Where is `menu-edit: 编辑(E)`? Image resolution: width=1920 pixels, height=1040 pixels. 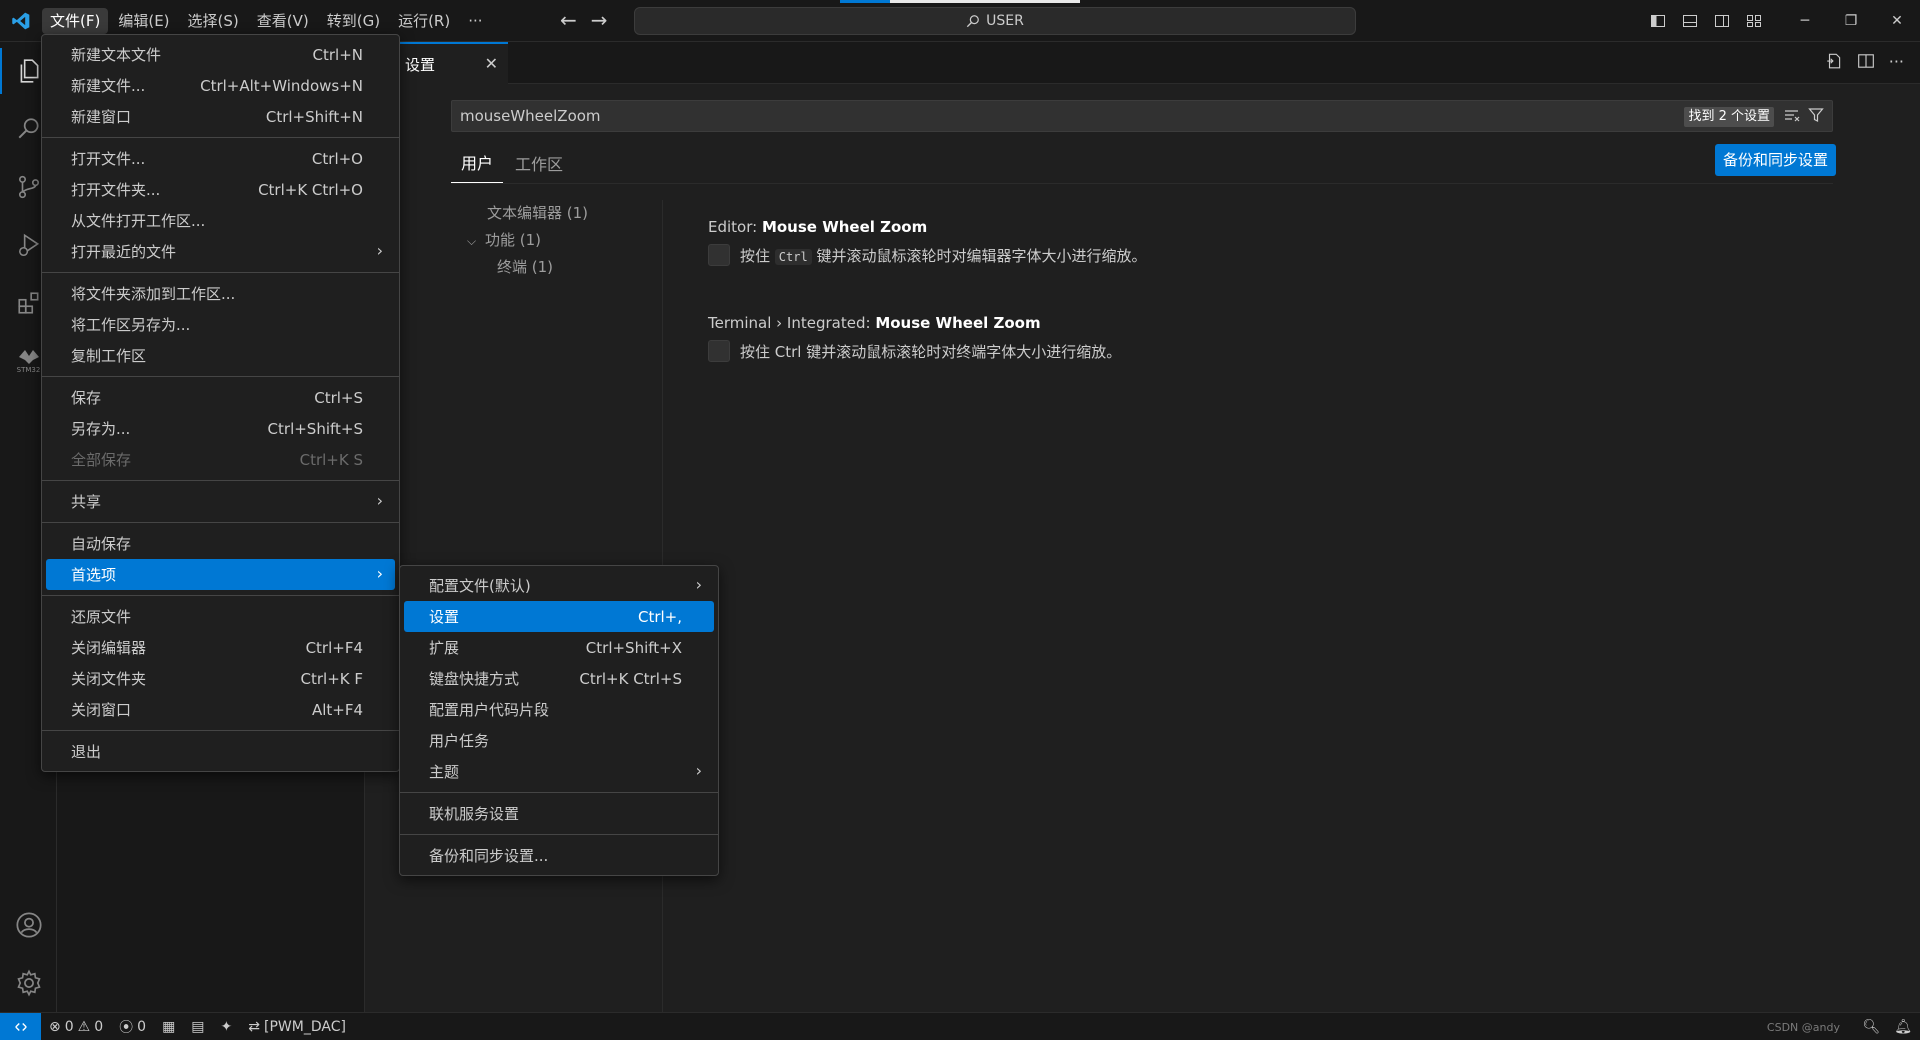 menu-edit: 编辑(E) is located at coordinates (143, 21).